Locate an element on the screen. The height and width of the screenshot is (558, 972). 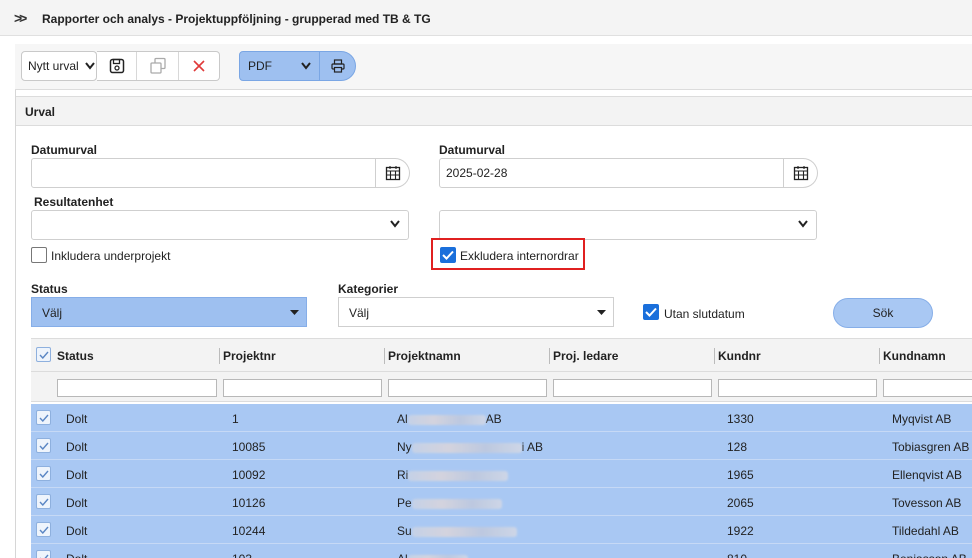
print-button is located at coordinates (337, 66).